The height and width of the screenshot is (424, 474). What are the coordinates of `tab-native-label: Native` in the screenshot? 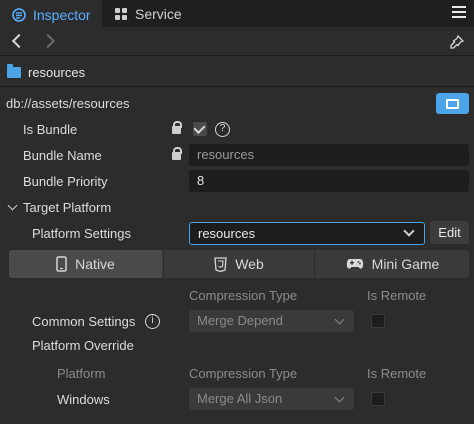 It's located at (95, 264).